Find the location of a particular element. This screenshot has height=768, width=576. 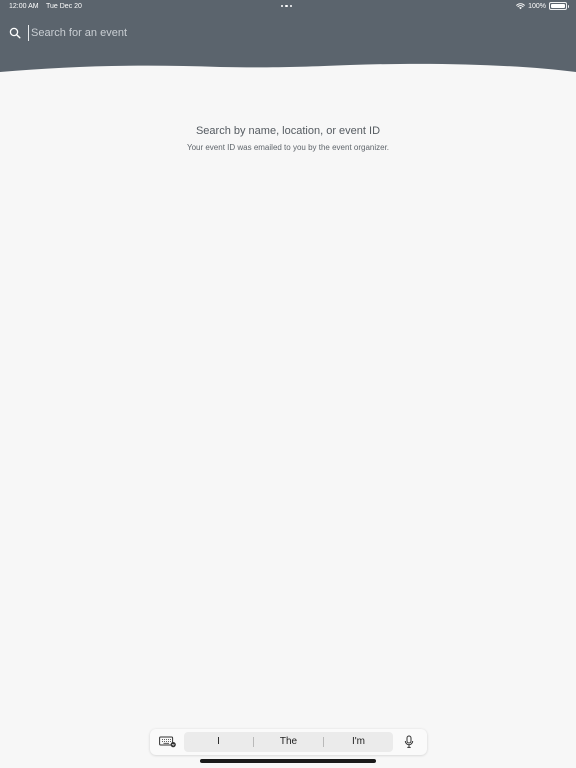

search-bar is located at coordinates (279, 33).